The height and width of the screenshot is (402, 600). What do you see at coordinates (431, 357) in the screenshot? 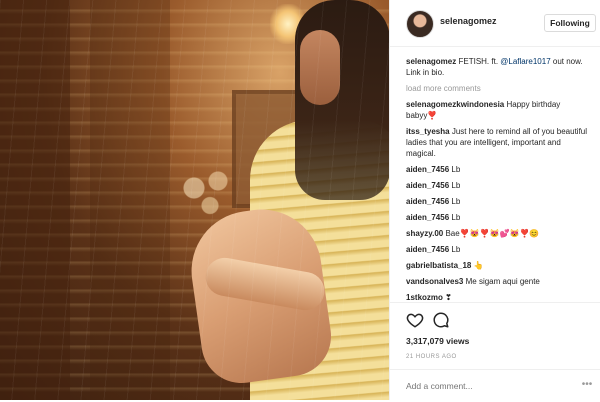
I see `post-timestamp: 21 HOURS AGO` at bounding box center [431, 357].